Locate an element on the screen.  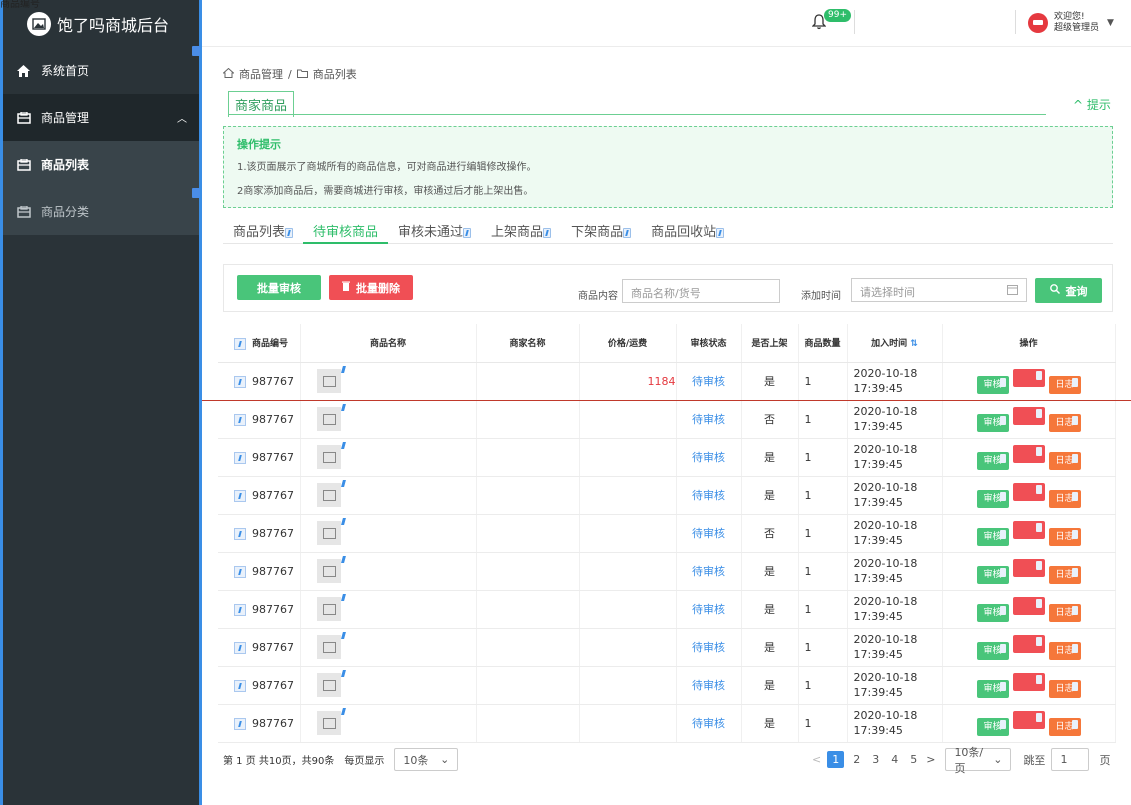
cell-ops: 审核 日志 is located at coordinates (1029, 495).